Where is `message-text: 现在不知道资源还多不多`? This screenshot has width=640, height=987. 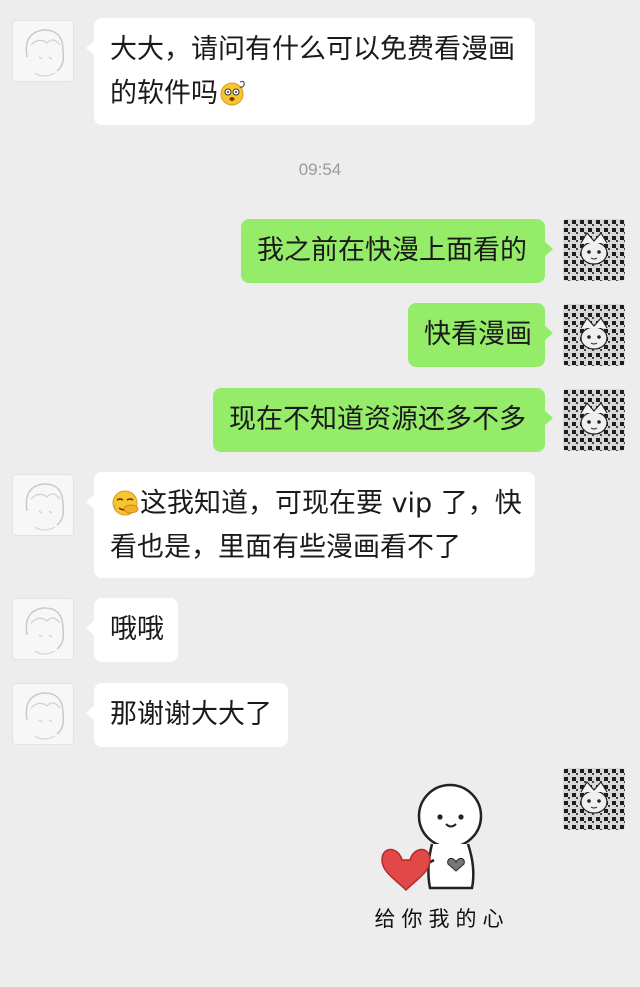 message-text: 现在不知道资源还多不多 is located at coordinates (377, 419).